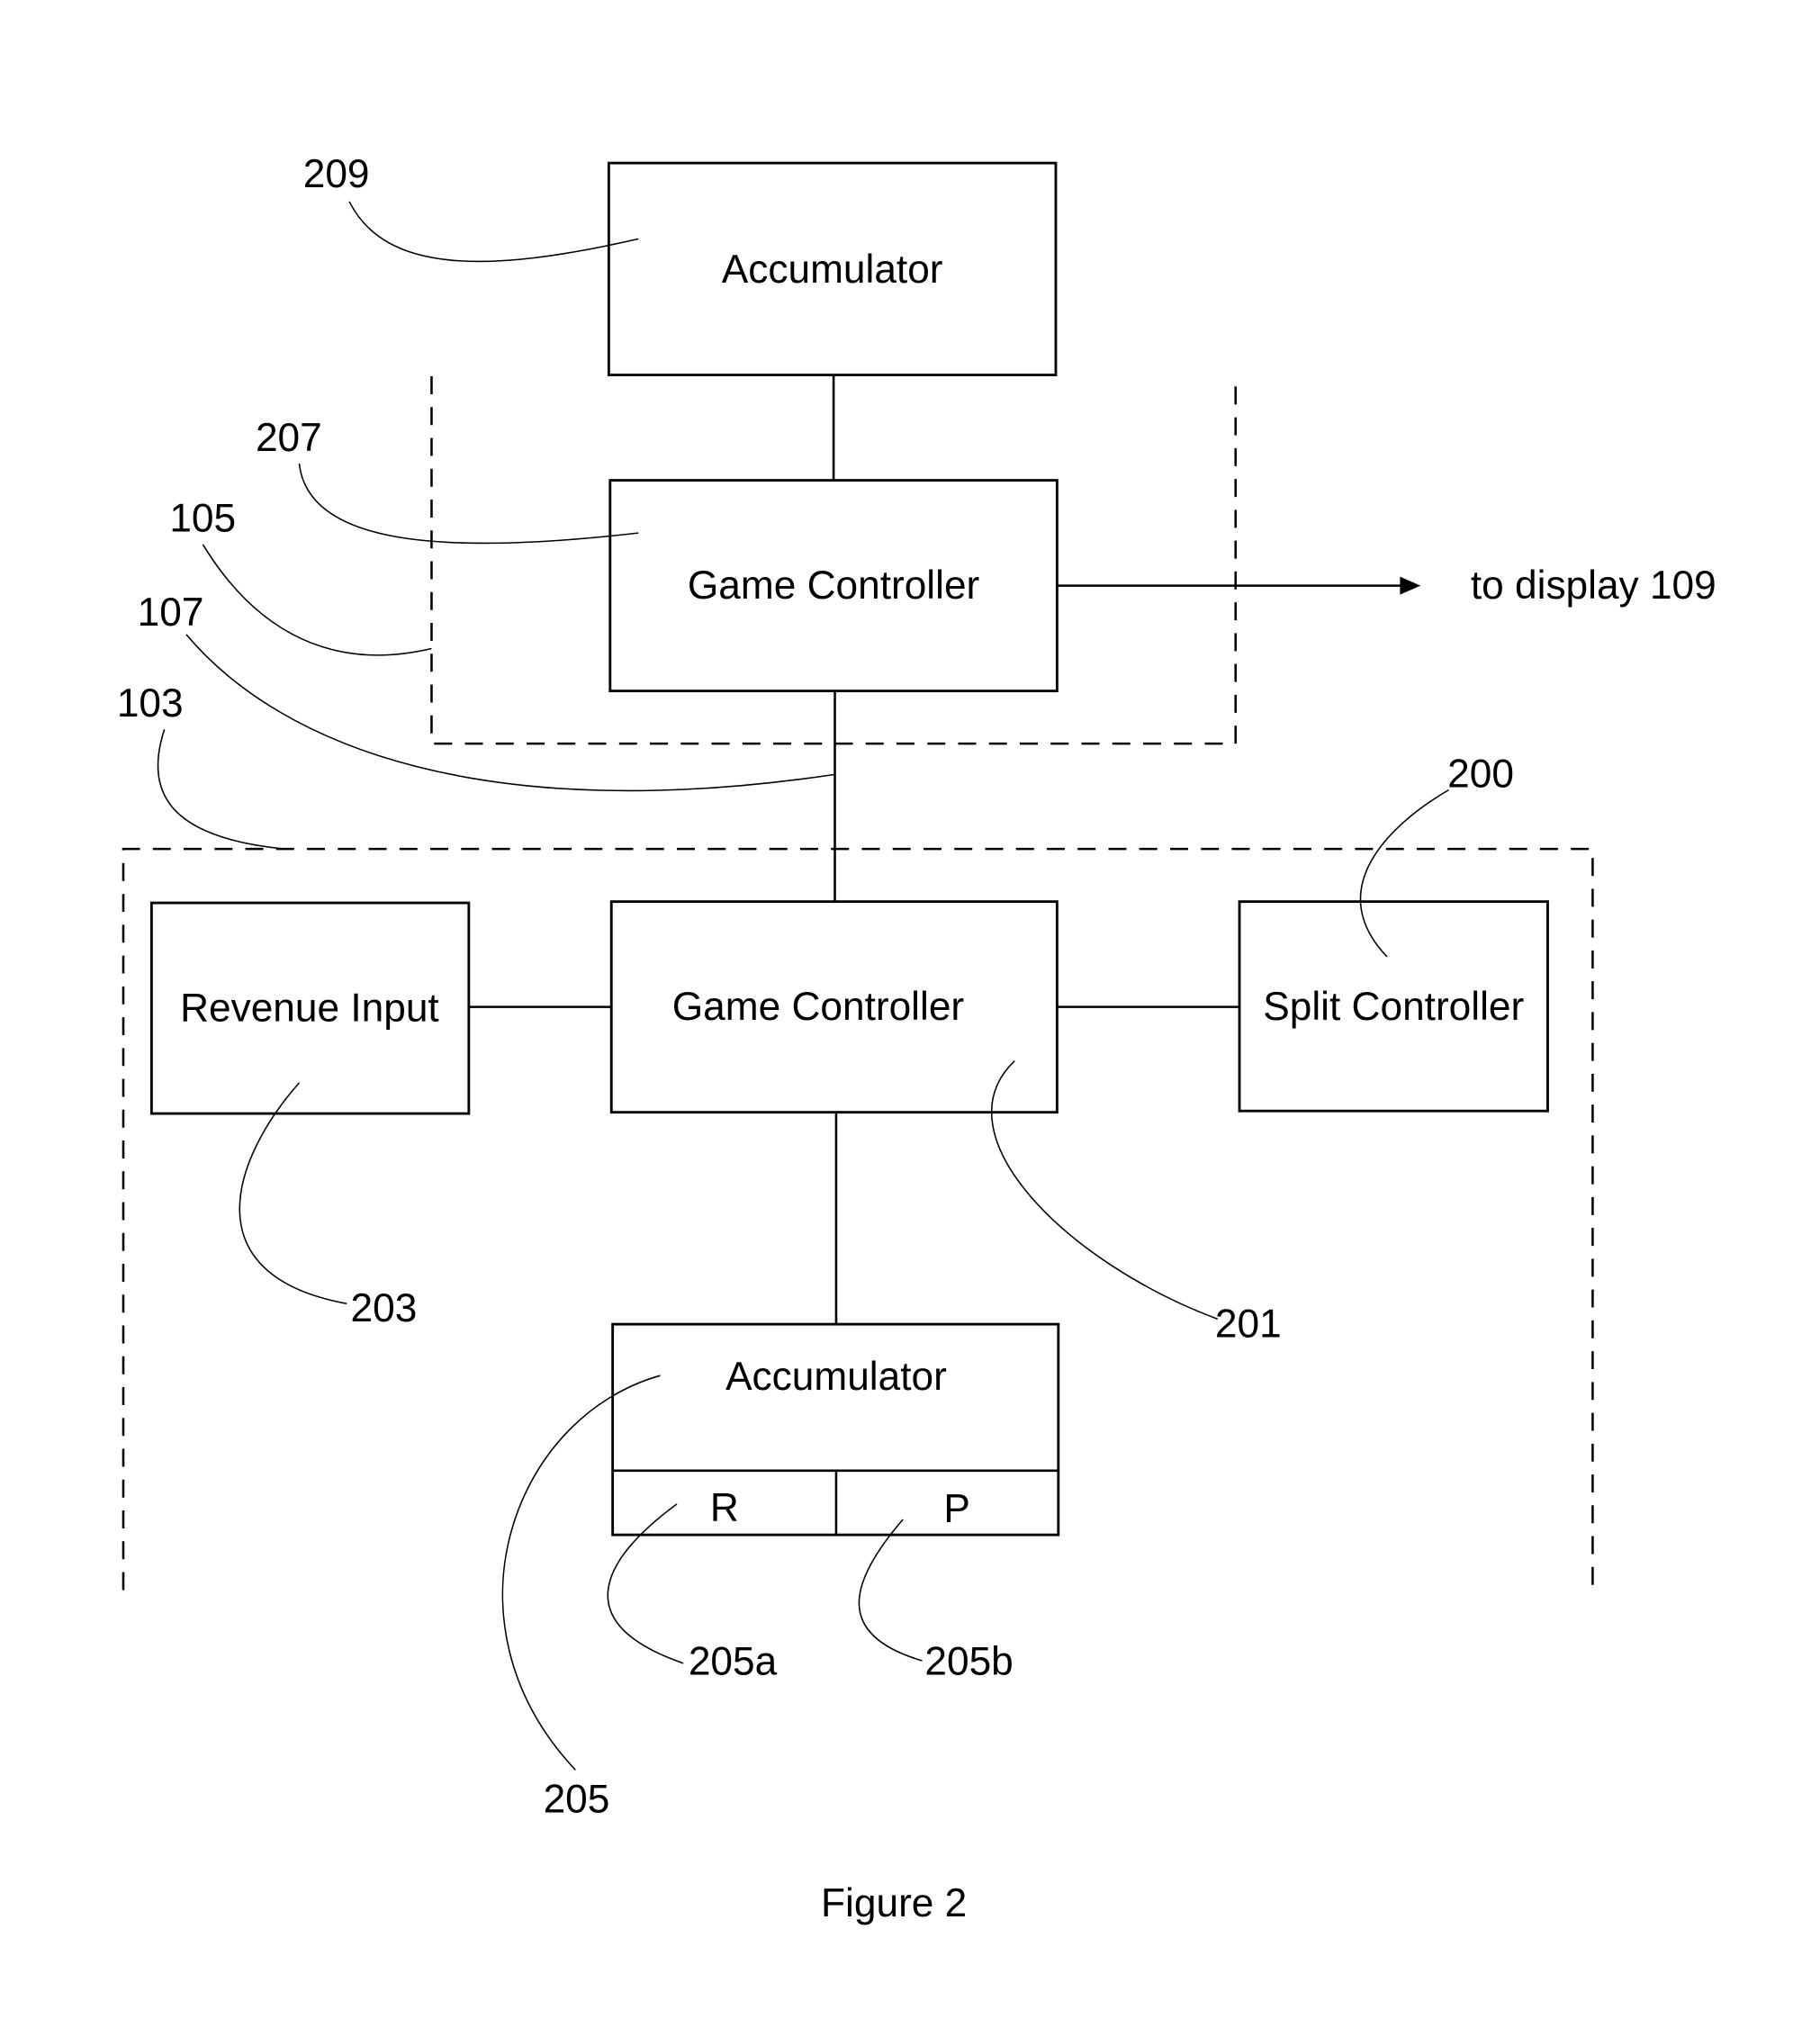  I want to click on ref-207: 207, so click(289, 438).